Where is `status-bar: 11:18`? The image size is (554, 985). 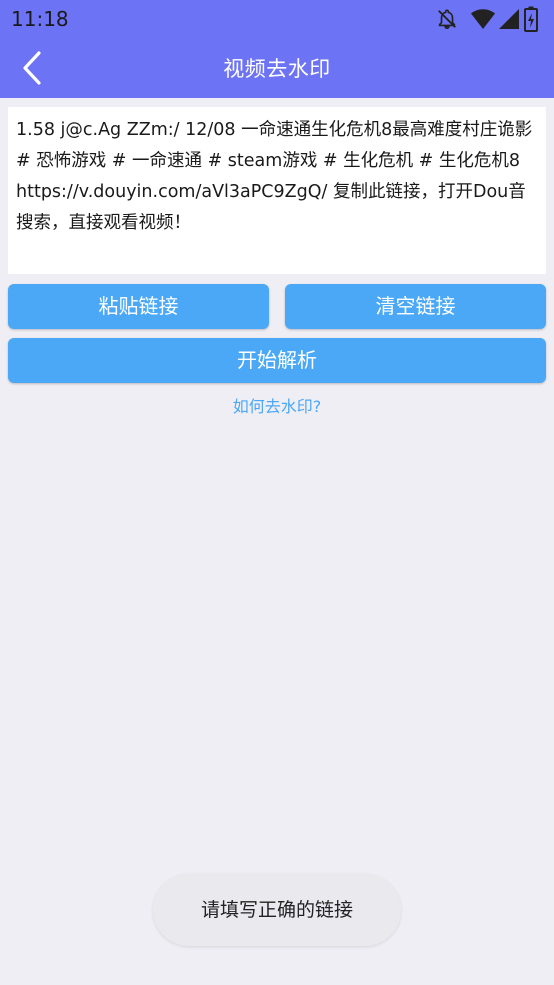 status-bar: 11:18 is located at coordinates (277, 19).